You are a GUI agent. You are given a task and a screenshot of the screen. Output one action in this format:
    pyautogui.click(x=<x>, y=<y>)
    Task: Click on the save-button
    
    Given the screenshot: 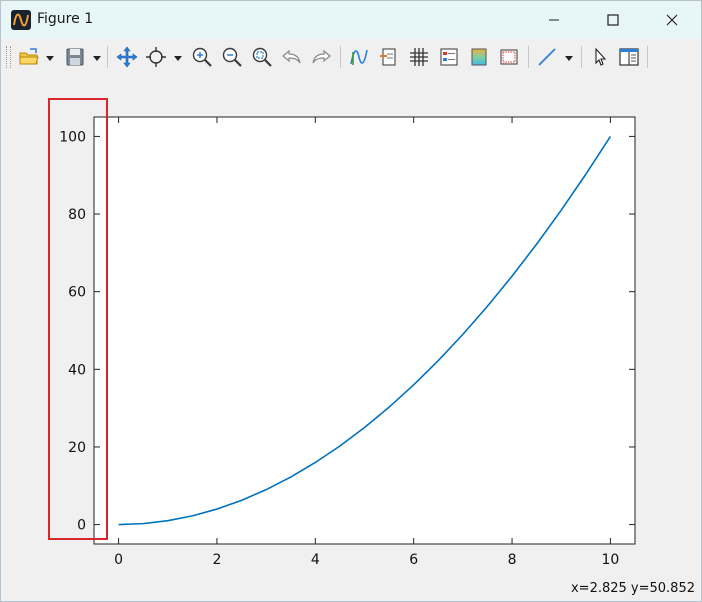 What is the action you would take?
    pyautogui.click(x=75, y=57)
    